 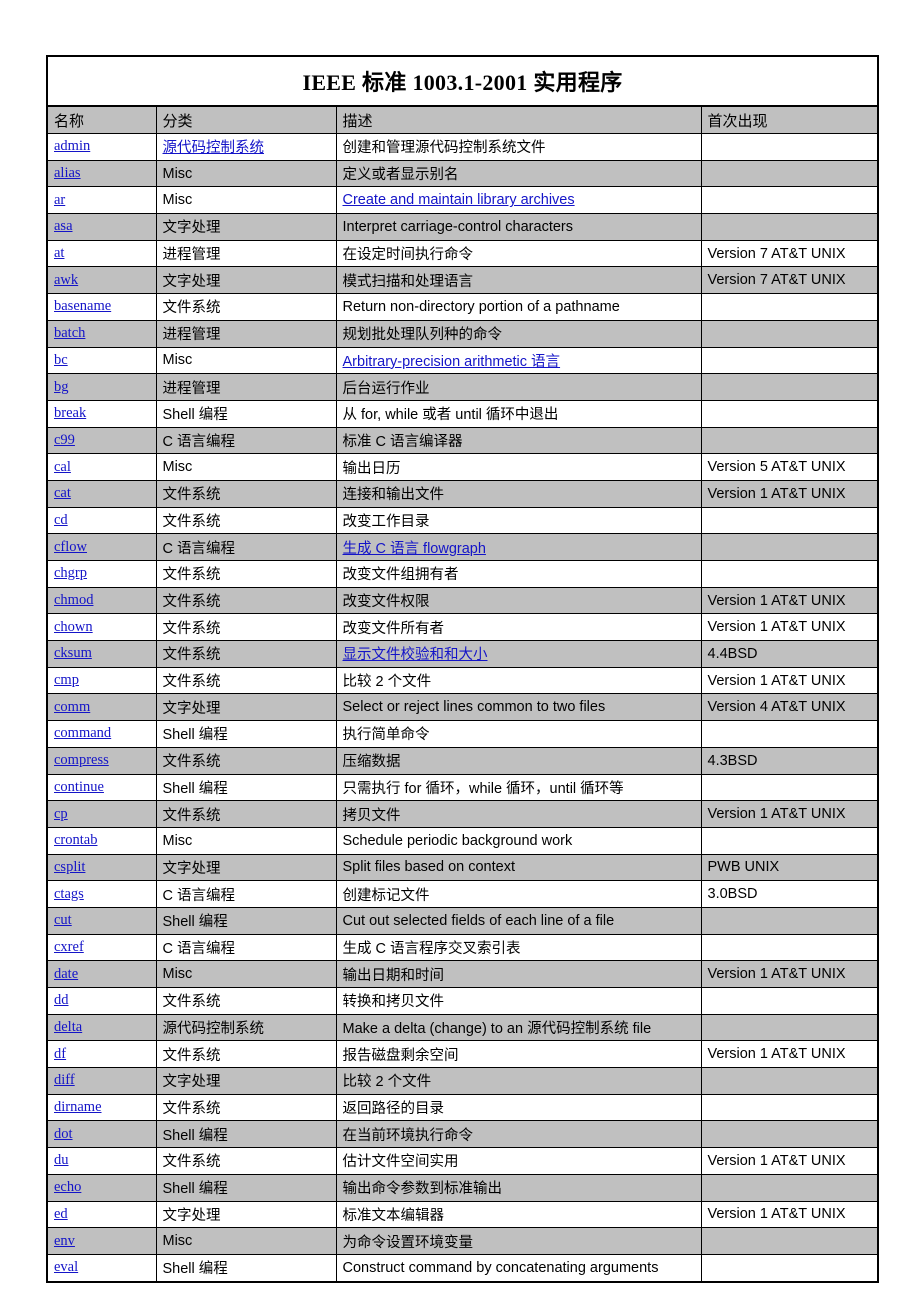 I want to click on utility-name-cell: awk, so click(x=101, y=280).